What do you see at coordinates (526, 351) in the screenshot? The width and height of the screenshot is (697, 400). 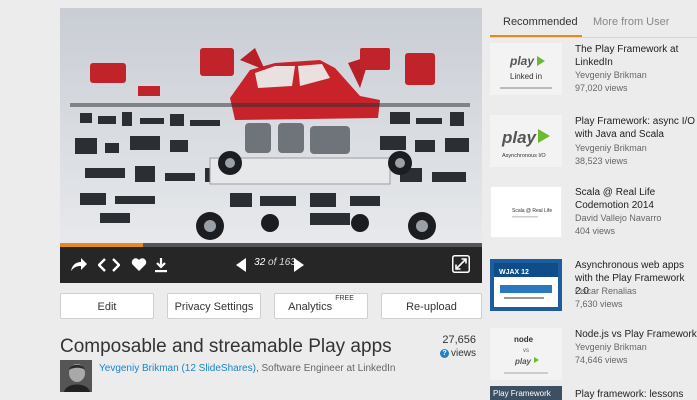 I see `thumb-sub: vs` at bounding box center [526, 351].